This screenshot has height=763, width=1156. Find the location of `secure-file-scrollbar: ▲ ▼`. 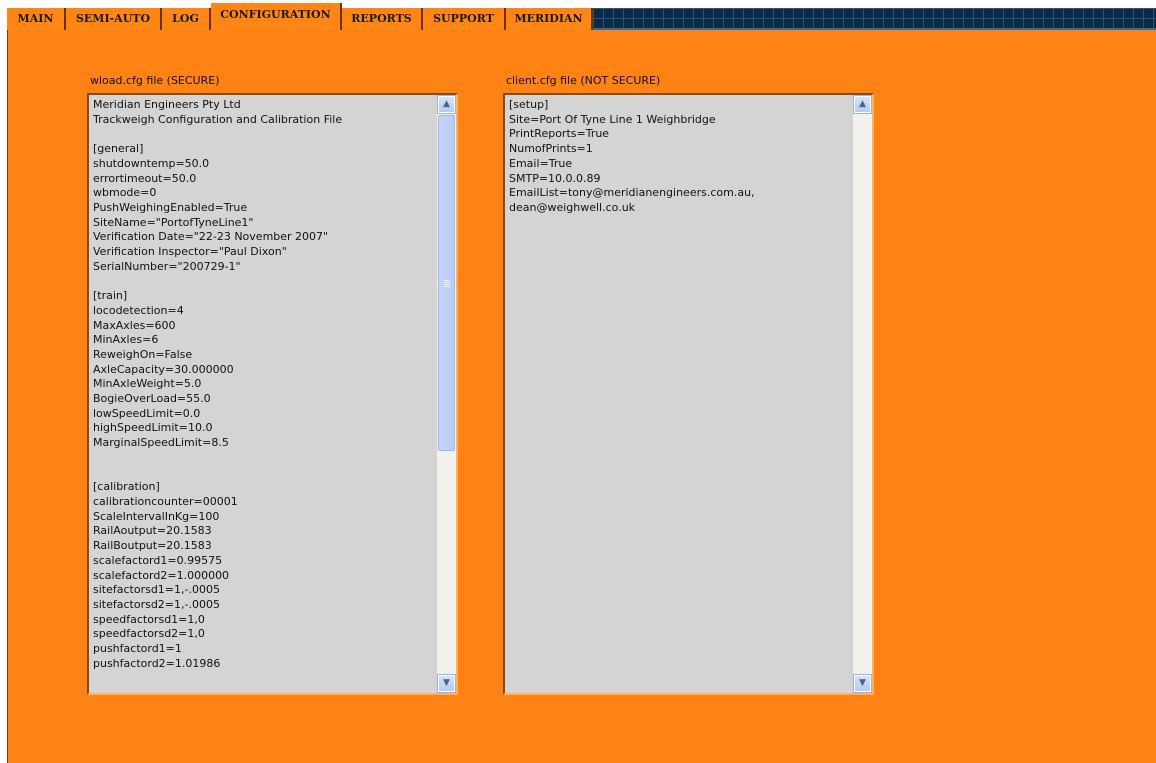

secure-file-scrollbar: ▲ ▼ is located at coordinates (446, 394).